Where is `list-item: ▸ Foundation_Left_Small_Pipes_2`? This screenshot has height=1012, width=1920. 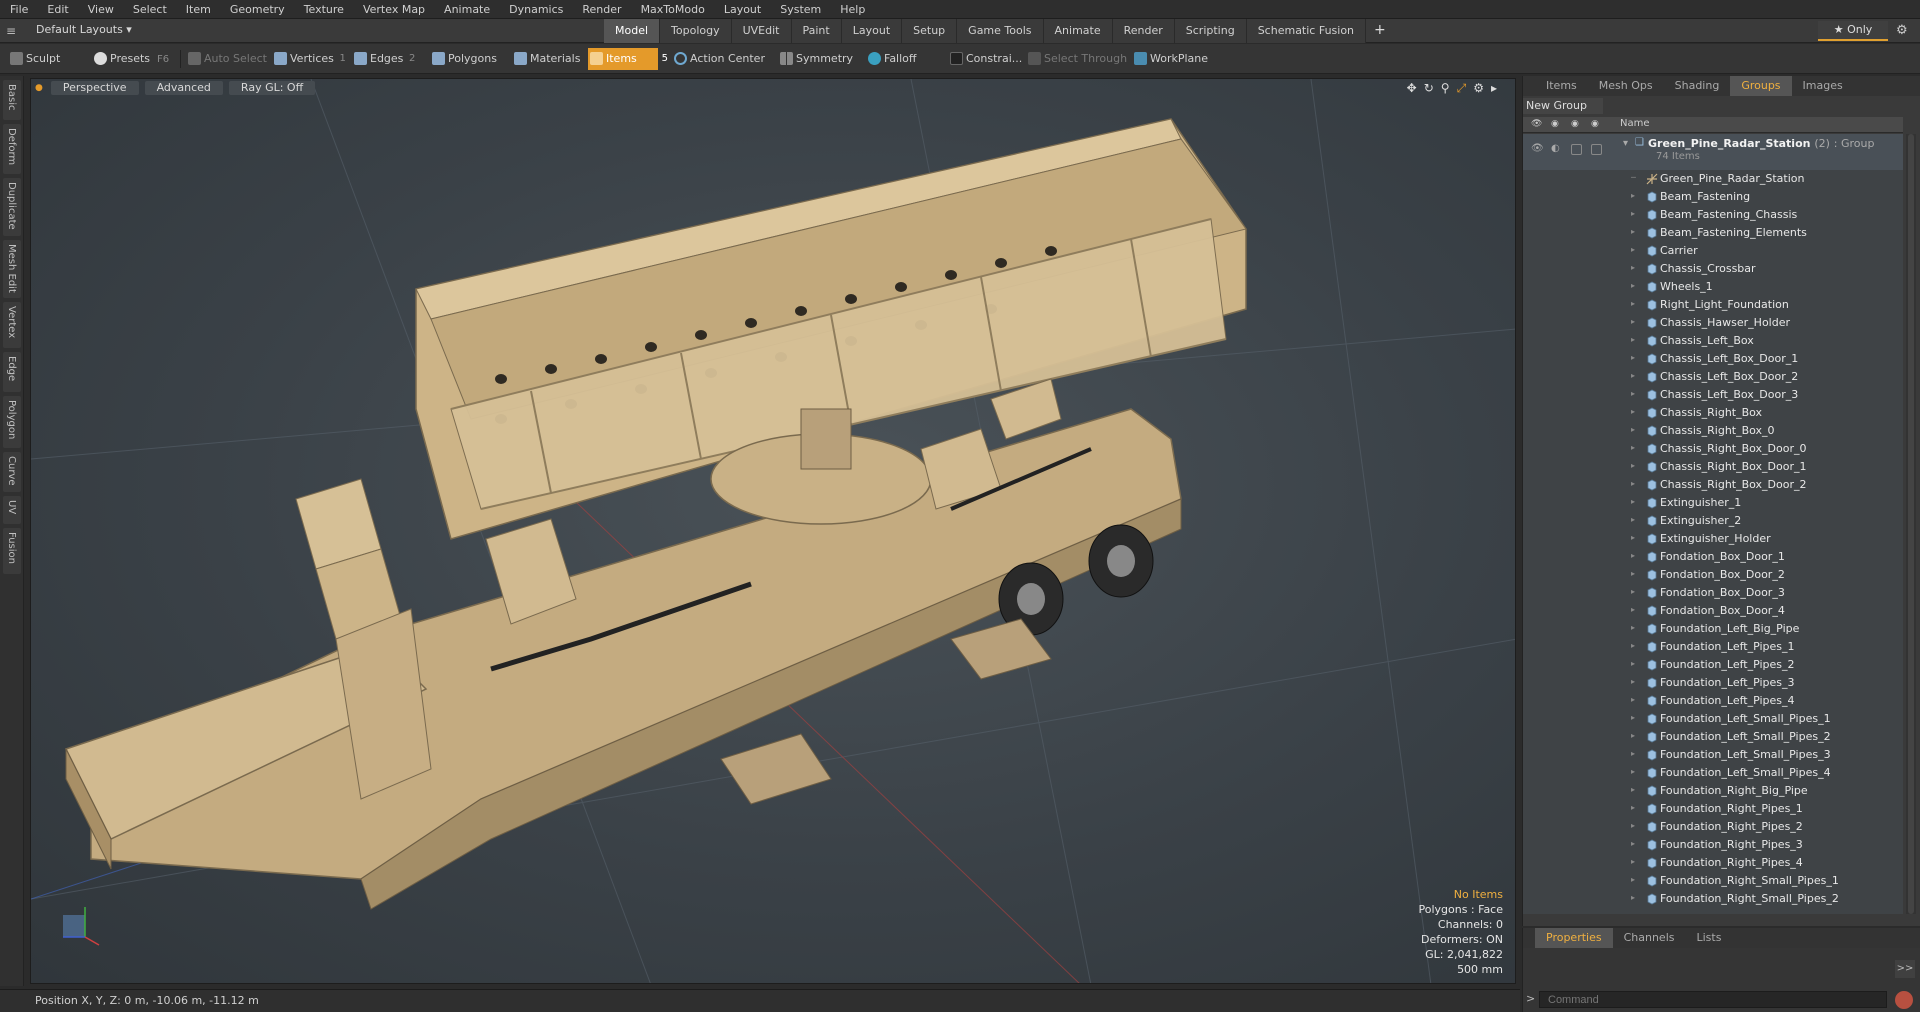
list-item: ▸ Foundation_Left_Small_Pipes_2 is located at coordinates (1713, 737).